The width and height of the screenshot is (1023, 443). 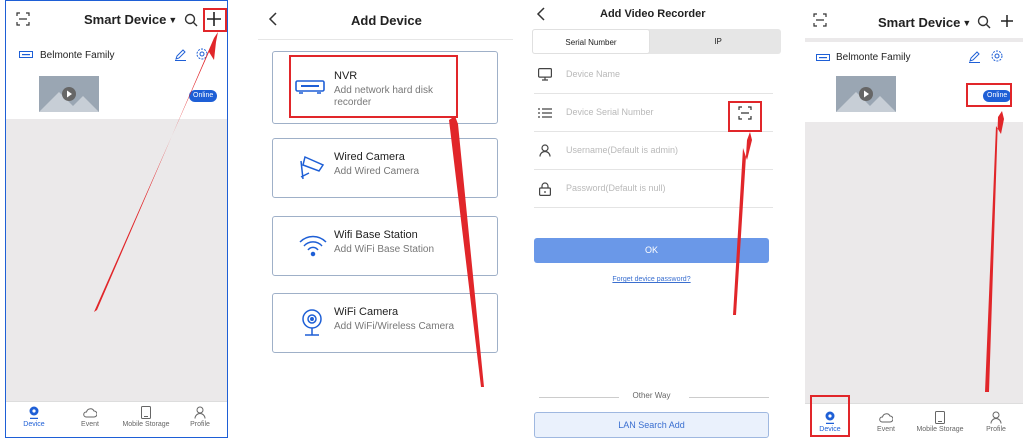 What do you see at coordinates (651, 425) in the screenshot?
I see `lan-search-add-button: LAN Search Add` at bounding box center [651, 425].